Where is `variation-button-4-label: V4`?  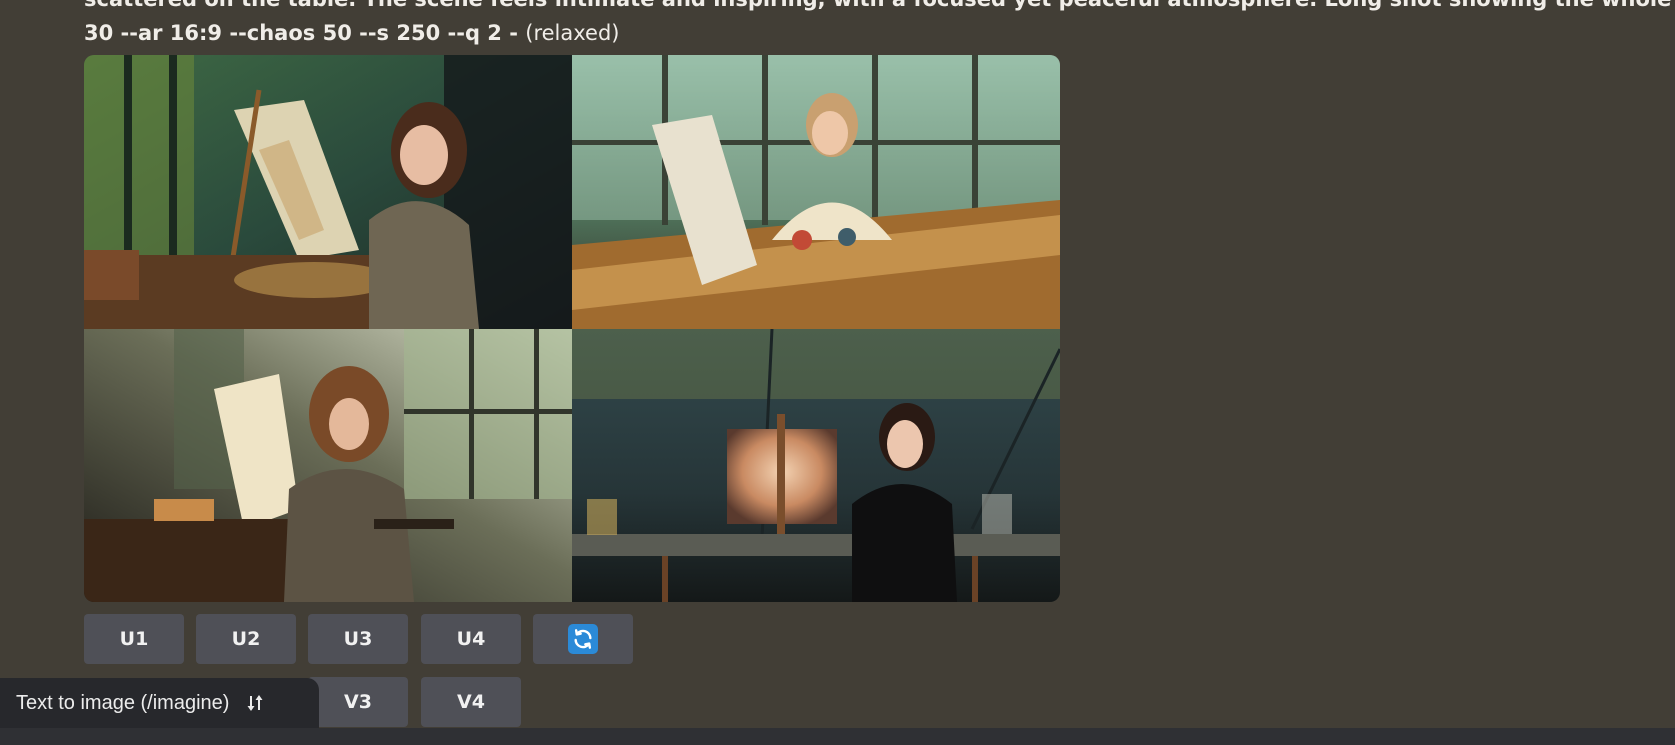
variation-button-4-label: V4 is located at coordinates (471, 702).